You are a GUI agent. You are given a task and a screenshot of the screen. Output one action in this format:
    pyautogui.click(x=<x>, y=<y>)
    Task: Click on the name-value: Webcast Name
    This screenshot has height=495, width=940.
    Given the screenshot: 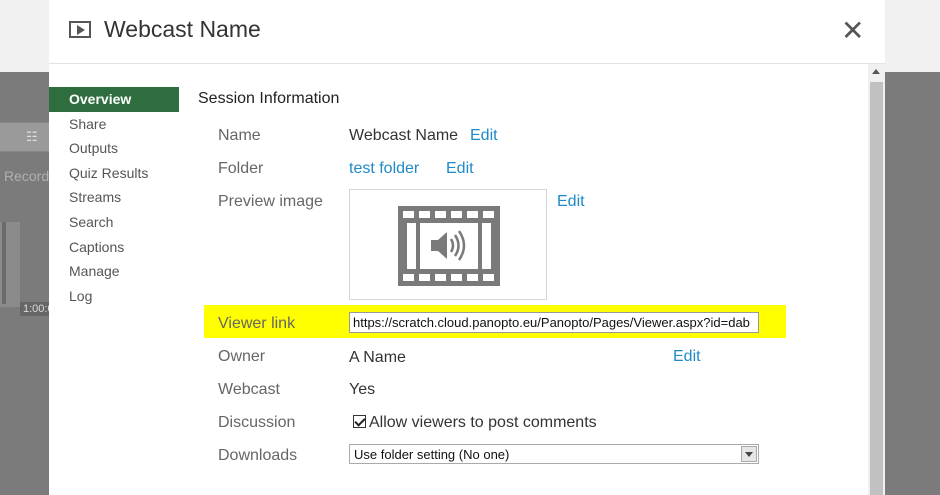 What is the action you would take?
    pyautogui.click(x=404, y=135)
    